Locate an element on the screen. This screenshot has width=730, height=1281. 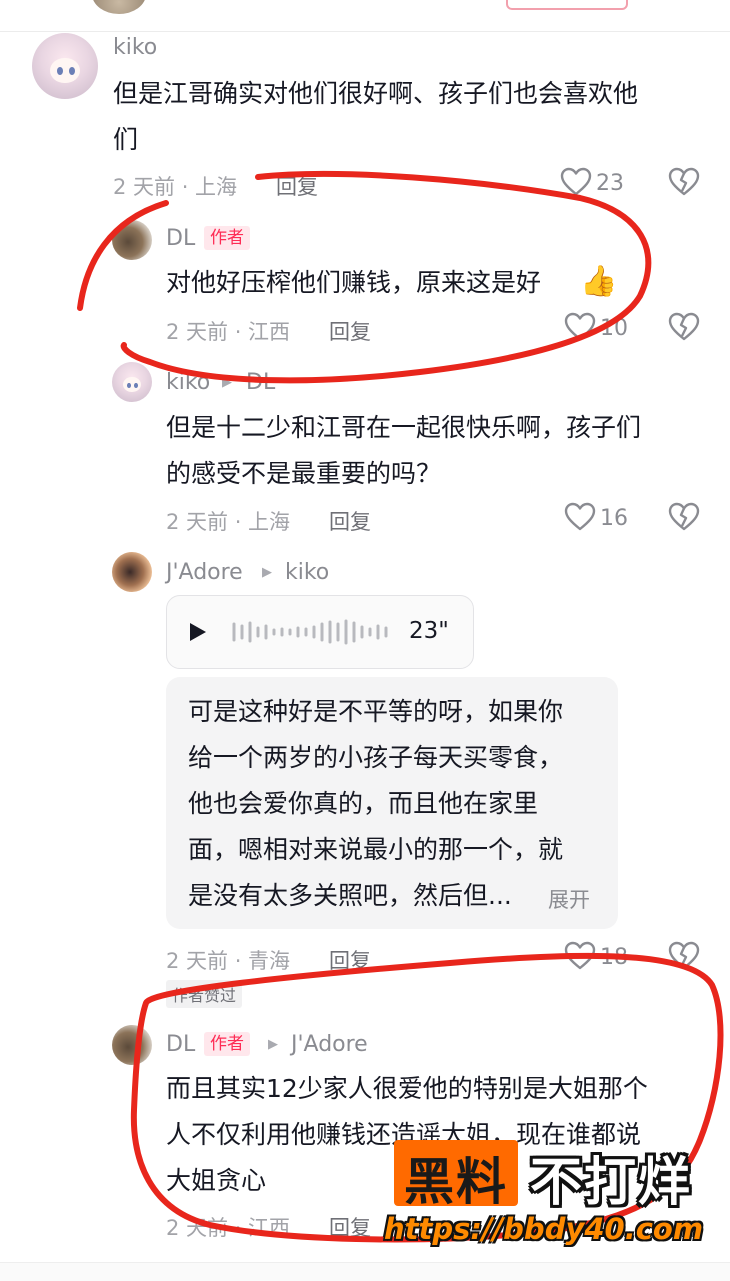
top-button is located at coordinates (567, 5).